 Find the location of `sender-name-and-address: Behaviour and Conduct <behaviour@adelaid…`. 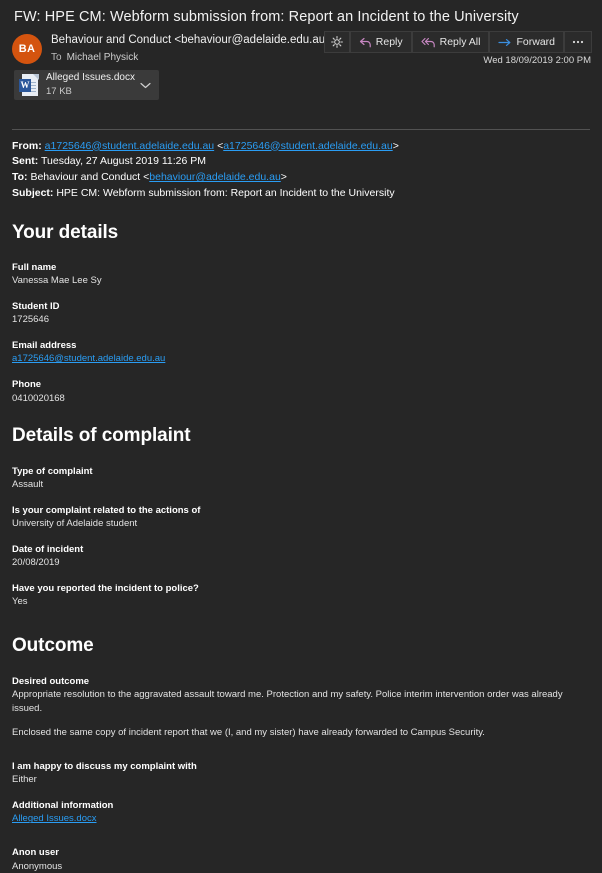

sender-name-and-address: Behaviour and Conduct <behaviour@adelaid… is located at coordinates (191, 40).